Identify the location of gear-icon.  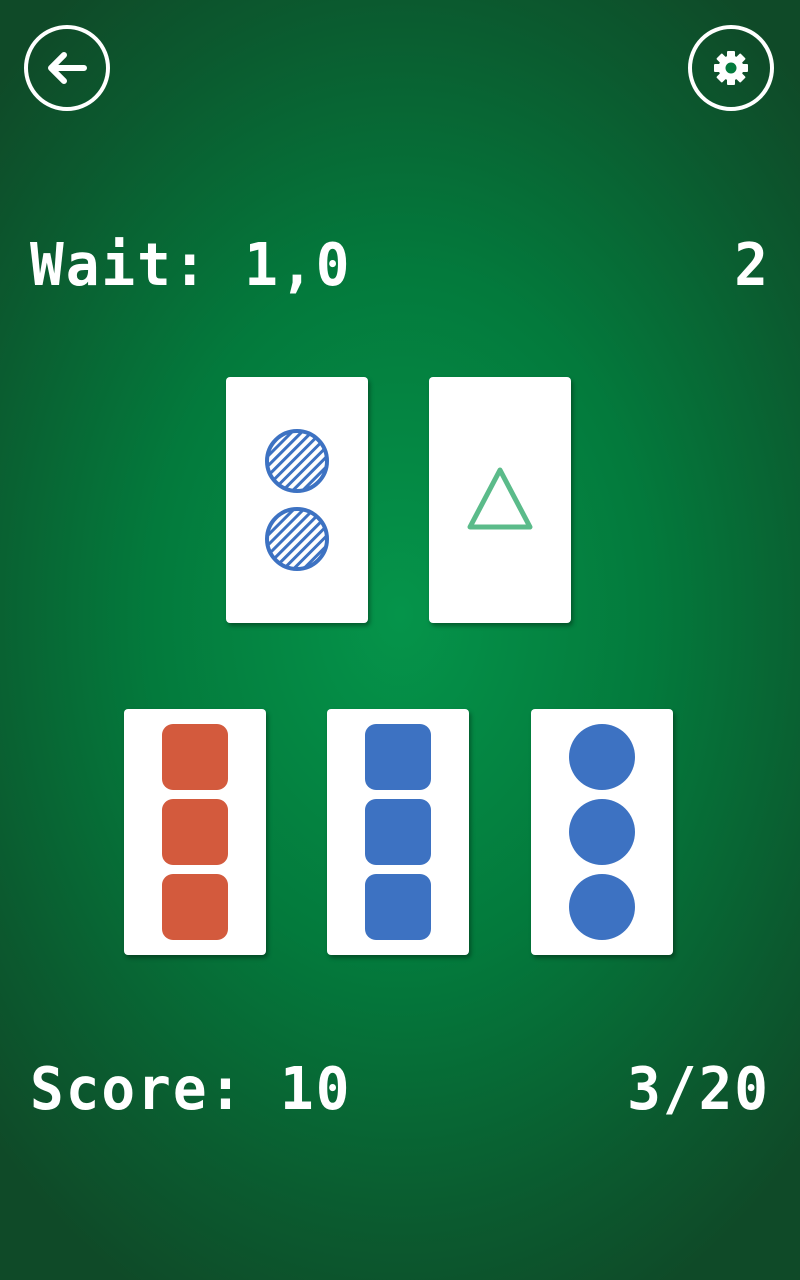
(731, 68).